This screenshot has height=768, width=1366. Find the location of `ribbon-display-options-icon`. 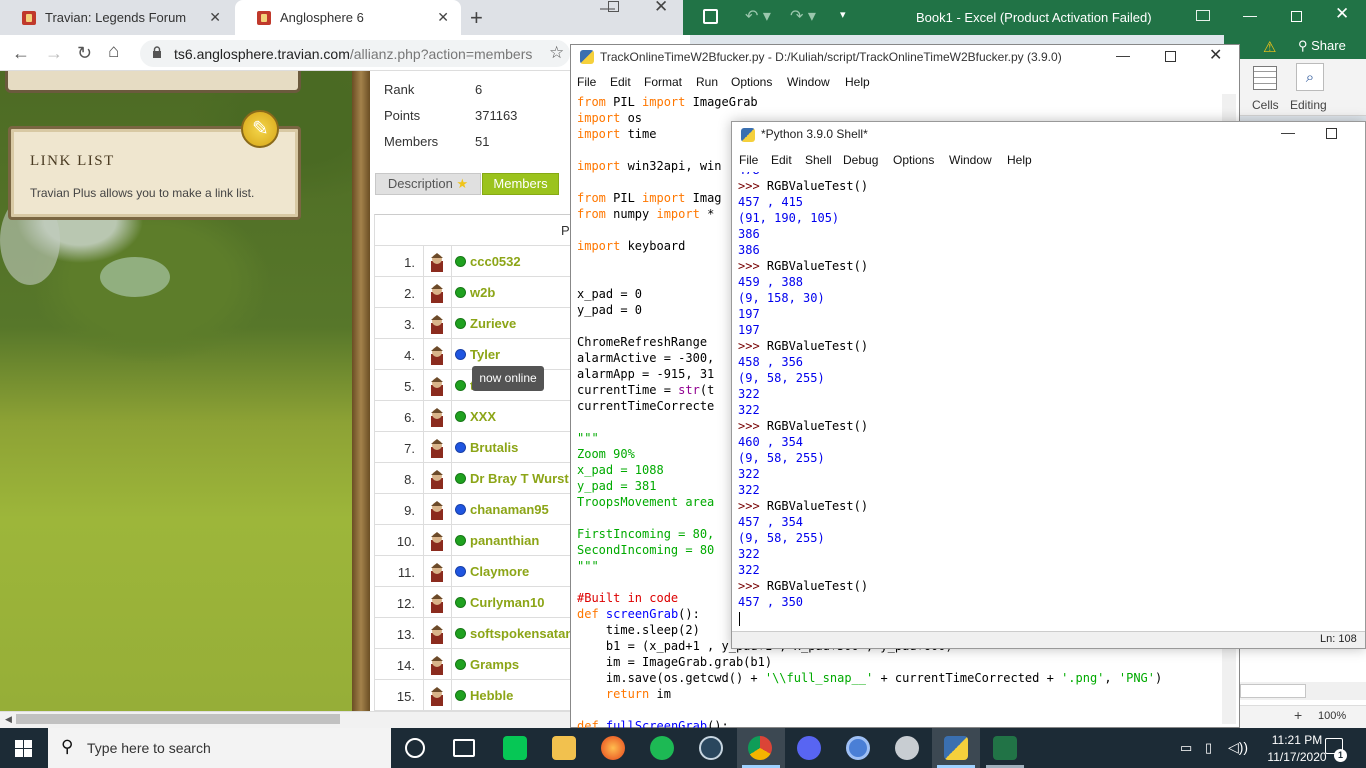

ribbon-display-options-icon is located at coordinates (1203, 15).